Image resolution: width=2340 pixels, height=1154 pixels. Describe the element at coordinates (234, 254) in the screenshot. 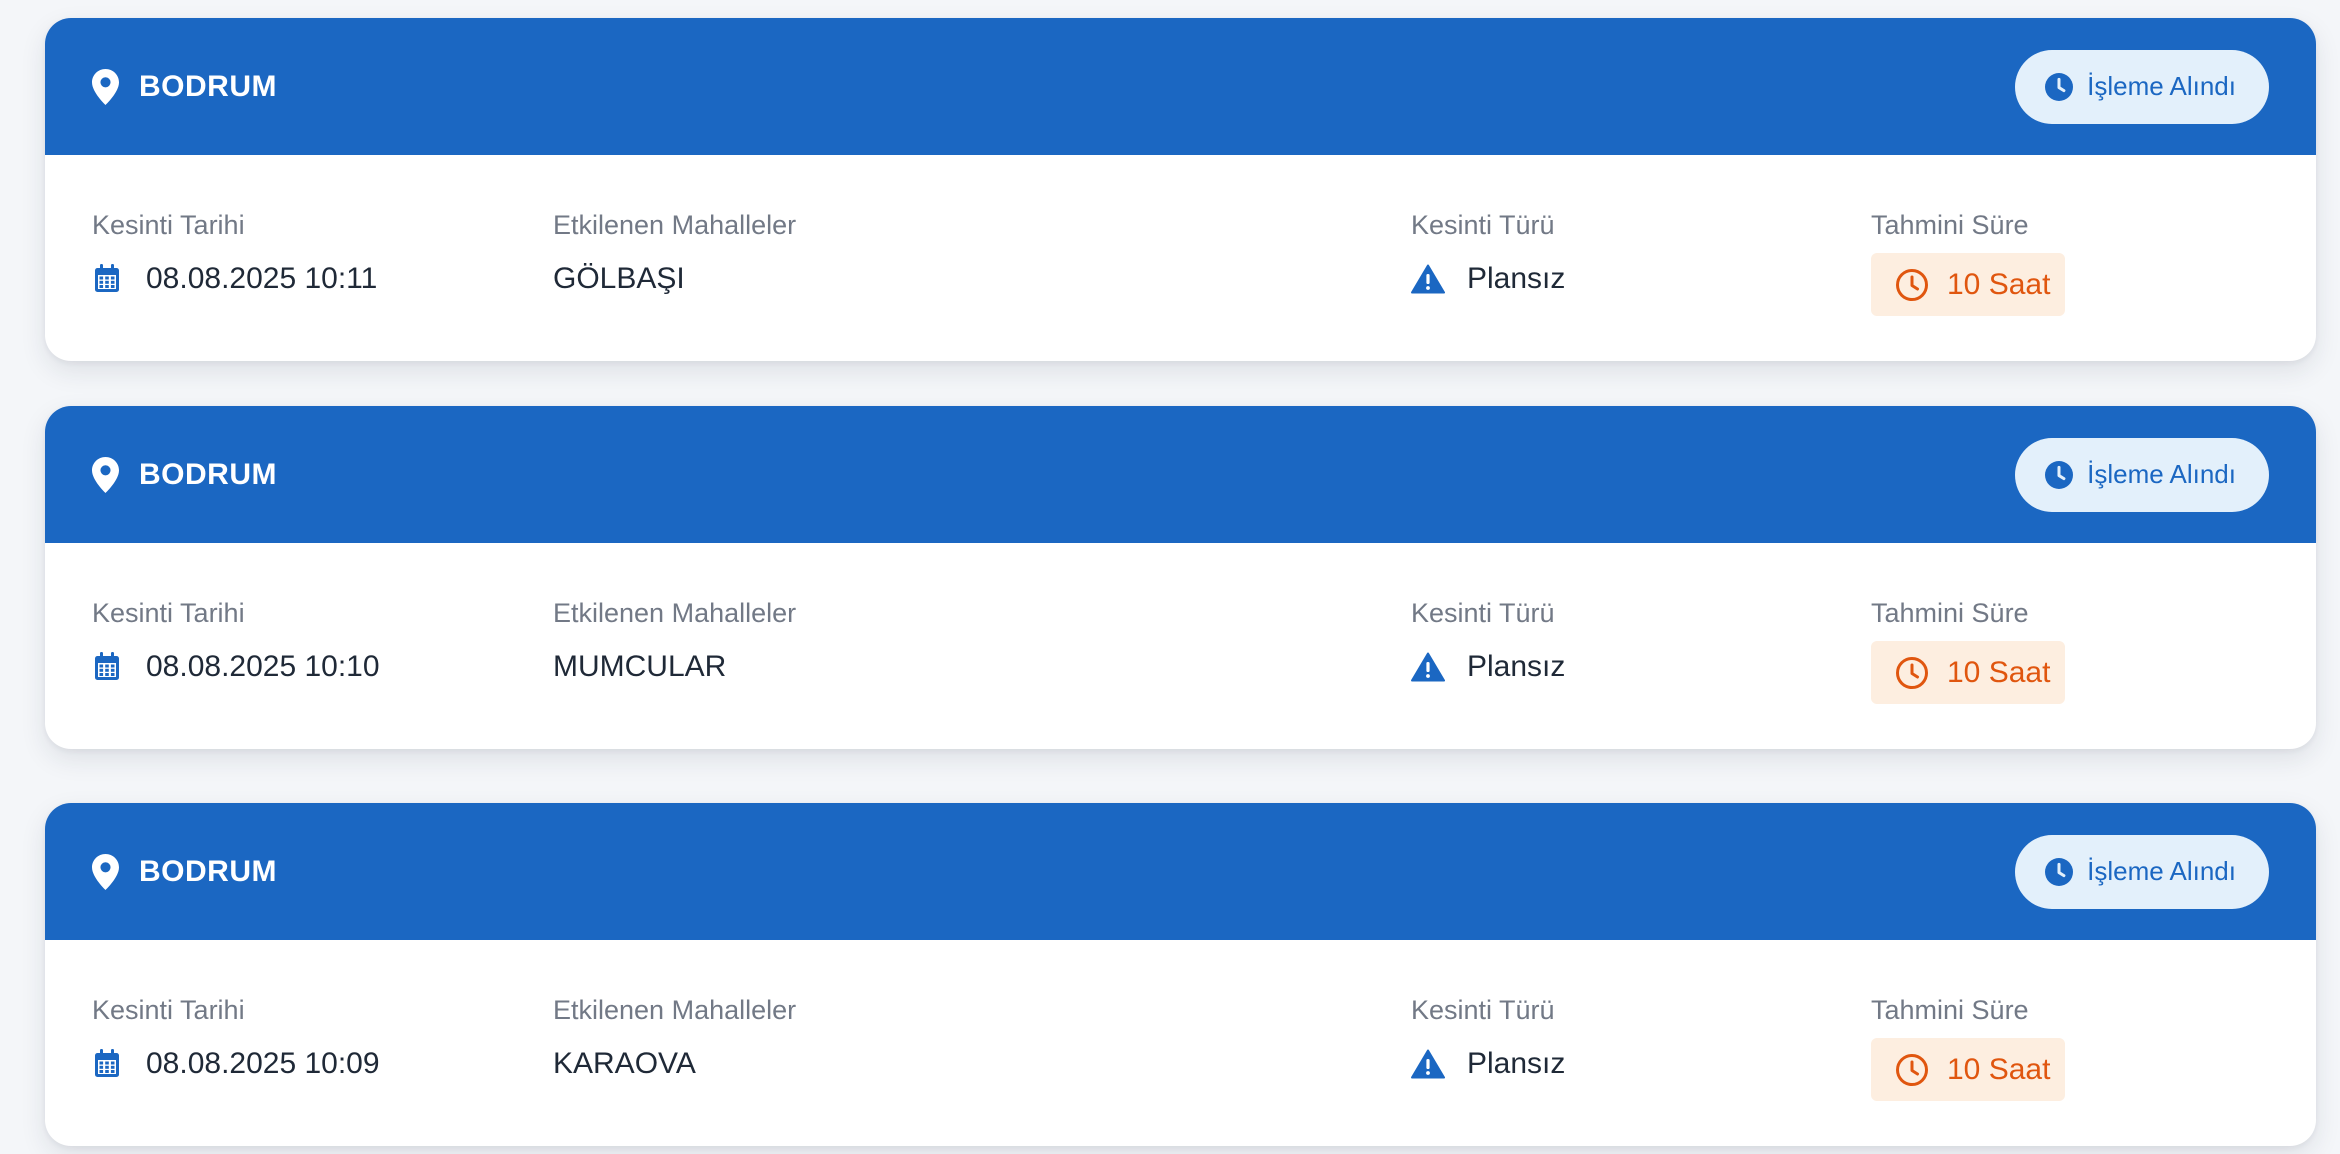

I see `date-column: Kesinti Tarihi 08.08.2025 10:11` at that location.